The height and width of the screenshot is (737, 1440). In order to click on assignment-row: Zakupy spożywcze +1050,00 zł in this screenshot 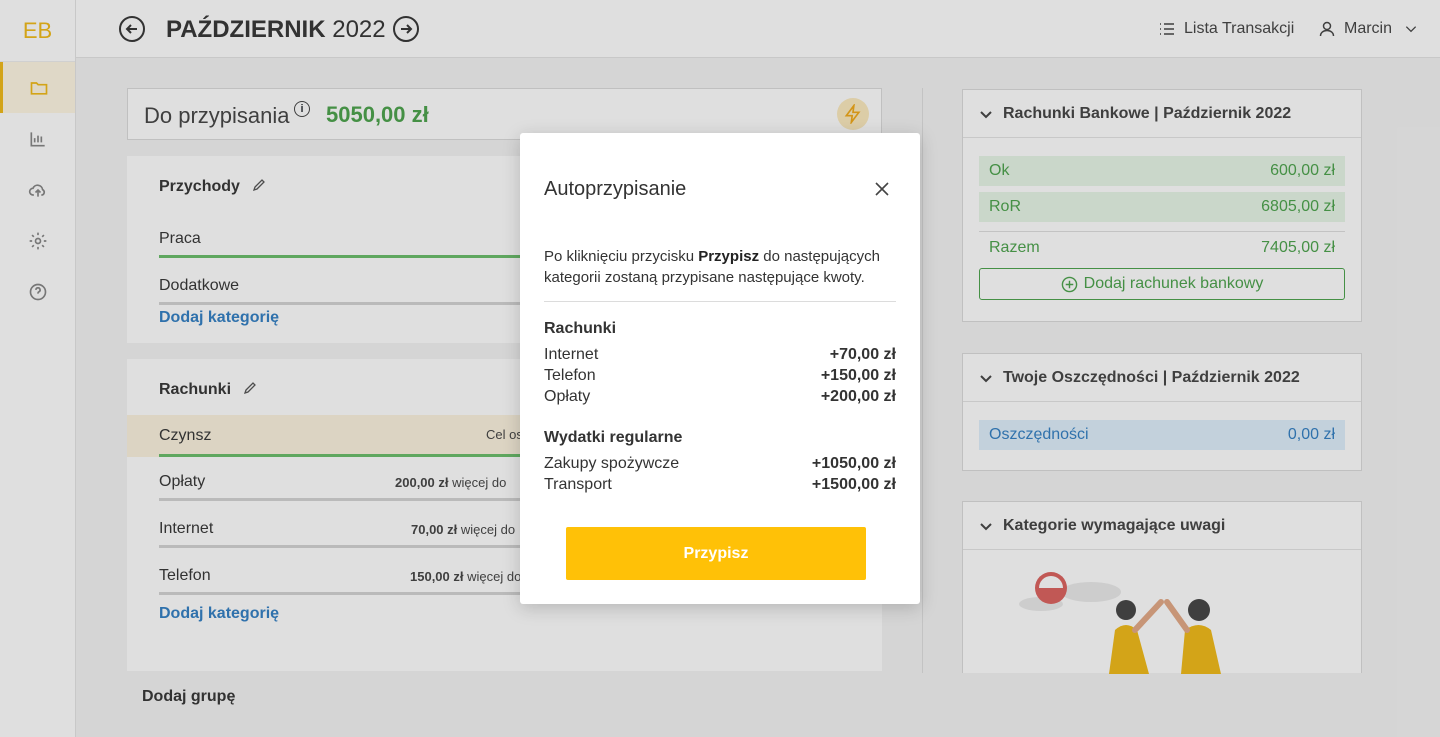, I will do `click(720, 465)`.